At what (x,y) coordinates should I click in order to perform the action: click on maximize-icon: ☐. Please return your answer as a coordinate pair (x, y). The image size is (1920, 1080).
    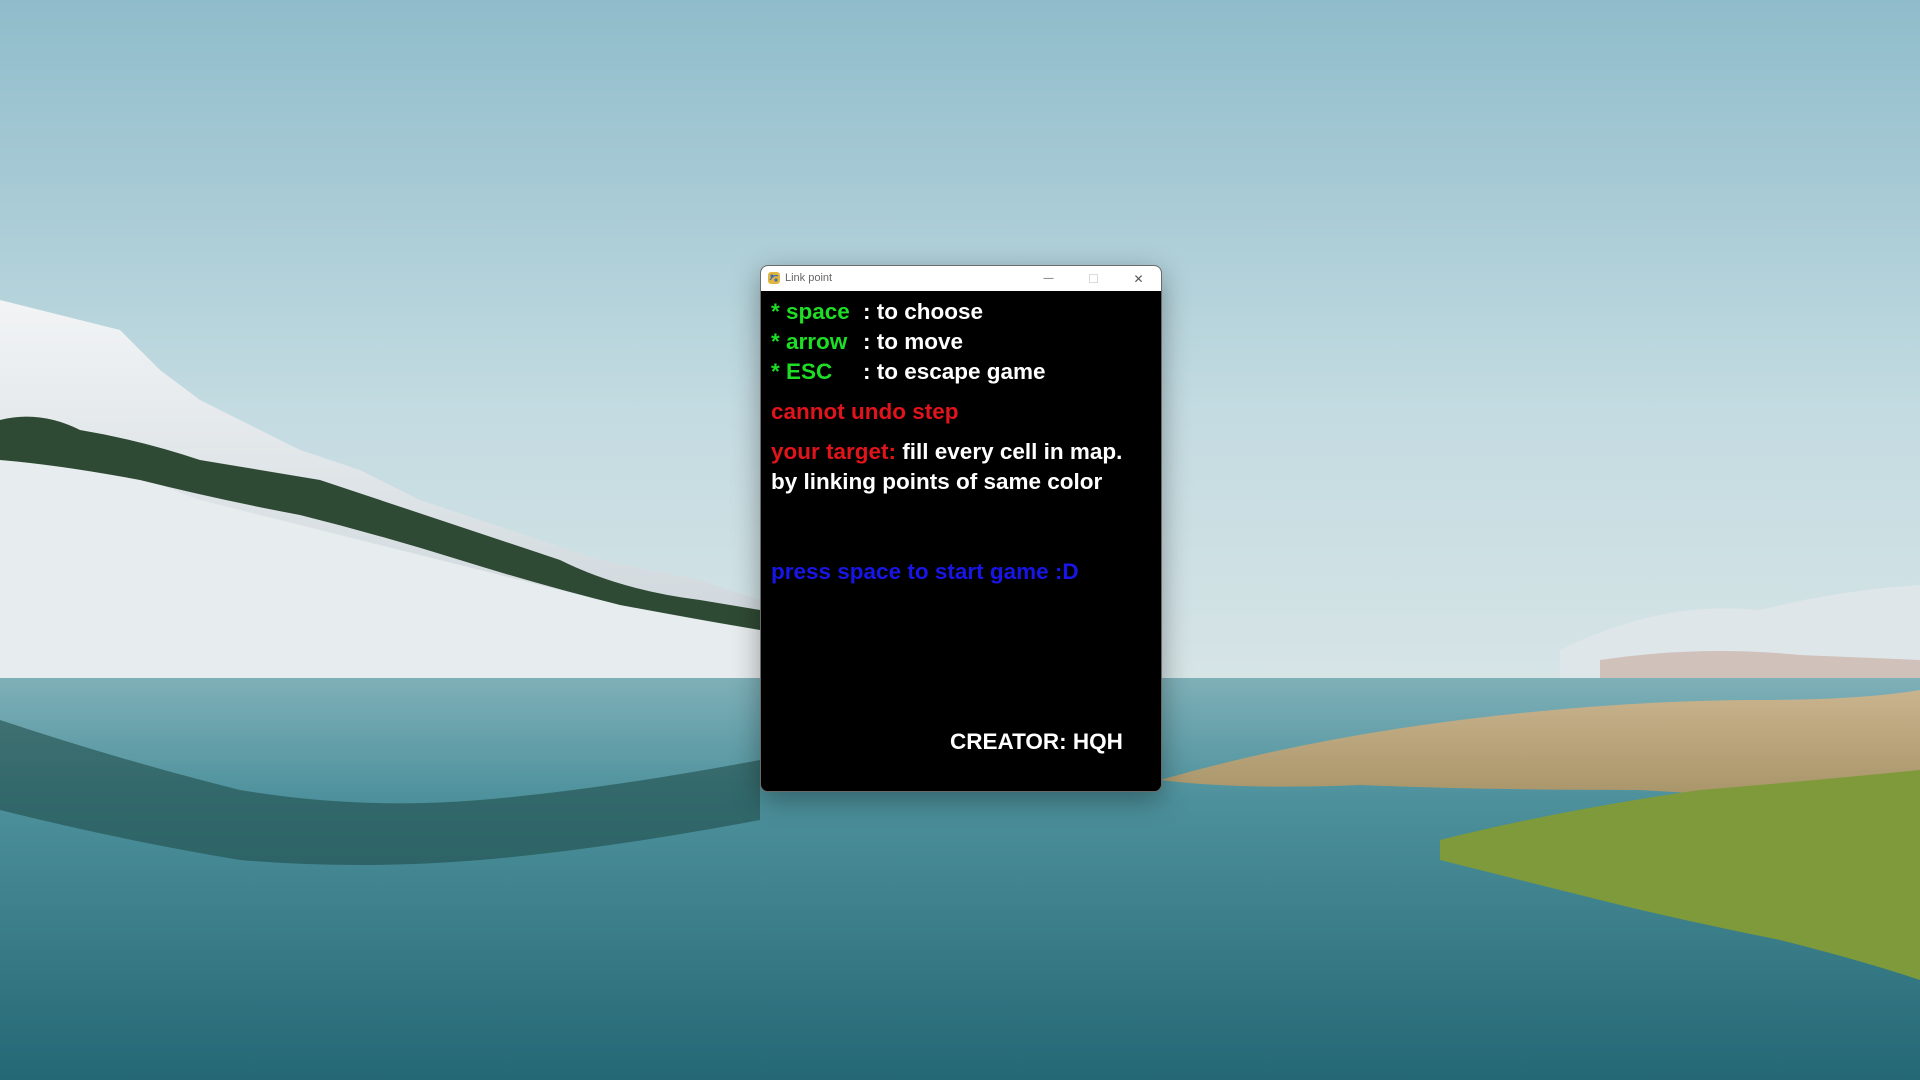
    Looking at the image, I should click on (1093, 278).